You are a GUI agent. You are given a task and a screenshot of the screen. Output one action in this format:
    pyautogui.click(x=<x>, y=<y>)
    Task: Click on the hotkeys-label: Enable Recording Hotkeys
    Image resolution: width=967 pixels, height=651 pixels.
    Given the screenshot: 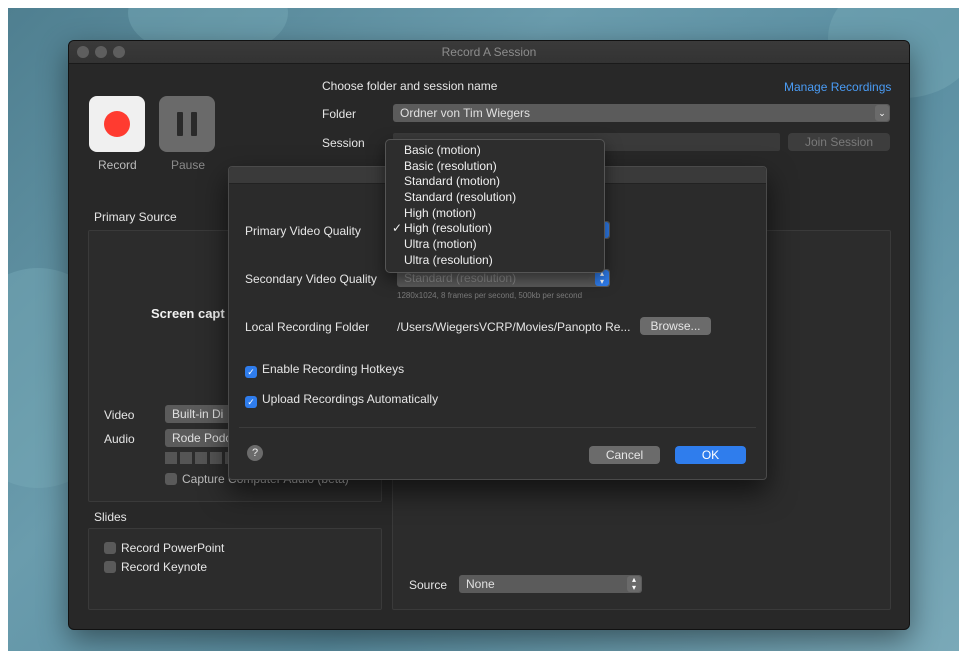 What is the action you would take?
    pyautogui.click(x=333, y=369)
    